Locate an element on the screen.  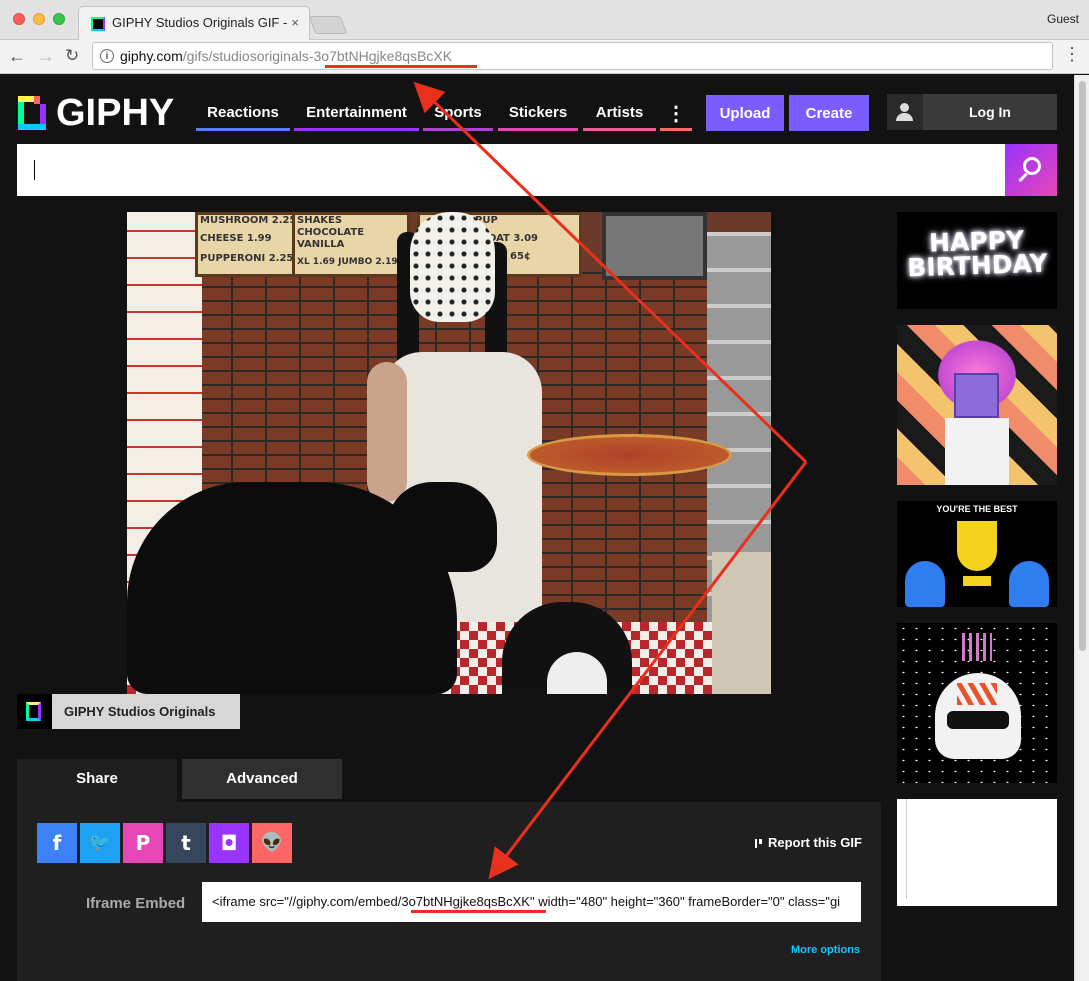
nav-reactions: Reactions is located at coordinates (243, 115).